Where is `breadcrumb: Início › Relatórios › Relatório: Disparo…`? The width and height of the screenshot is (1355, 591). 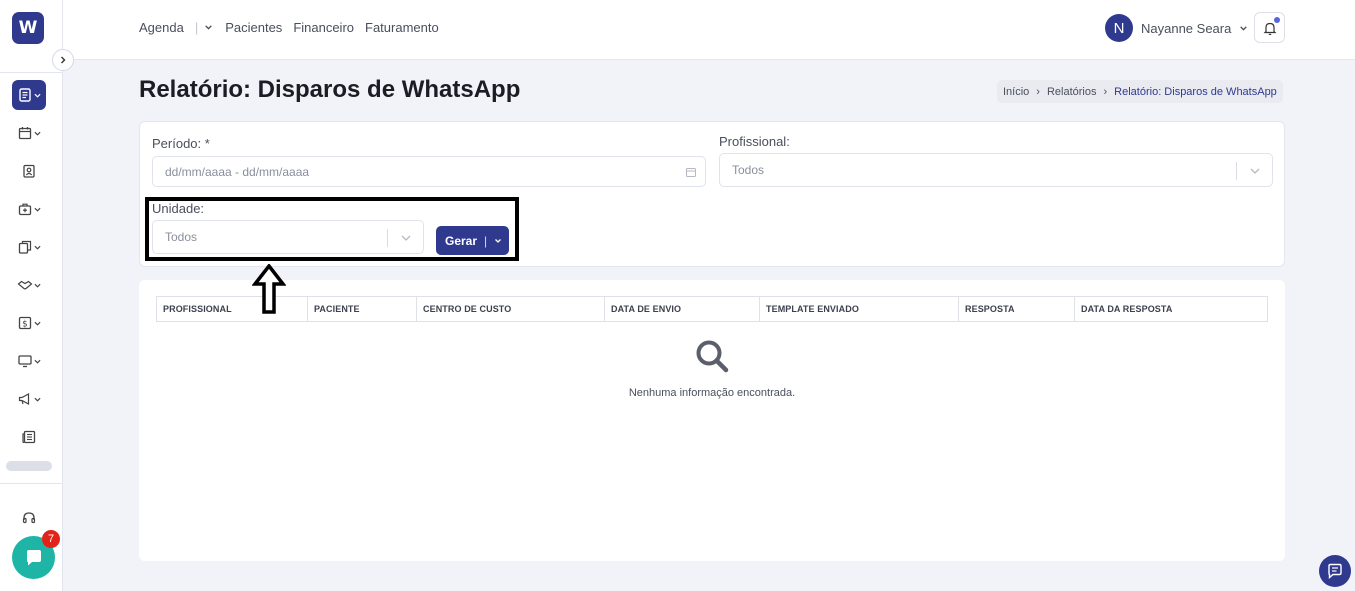
breadcrumb: Início › Relatórios › Relatório: Disparo… is located at coordinates (1140, 91).